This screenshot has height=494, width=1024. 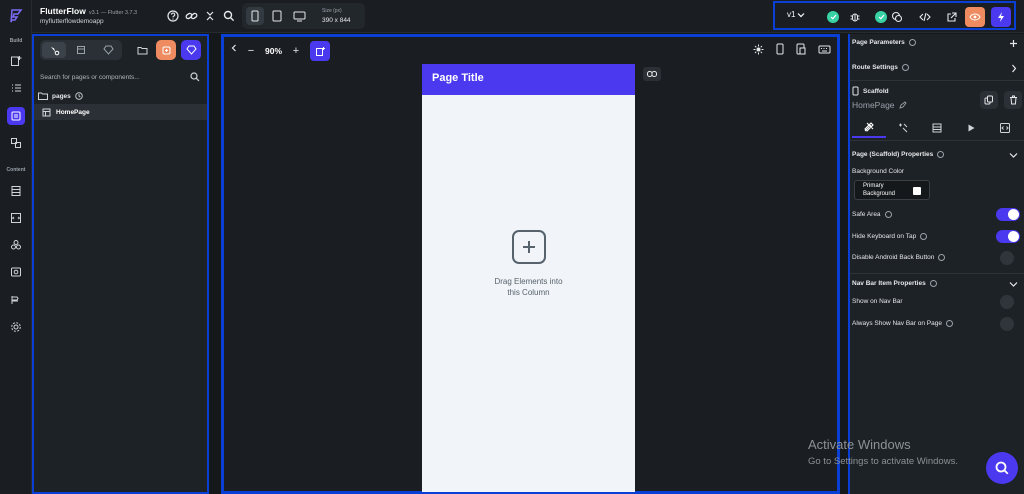 What do you see at coordinates (1001, 17) in the screenshot?
I see `run-lightning-icon` at bounding box center [1001, 17].